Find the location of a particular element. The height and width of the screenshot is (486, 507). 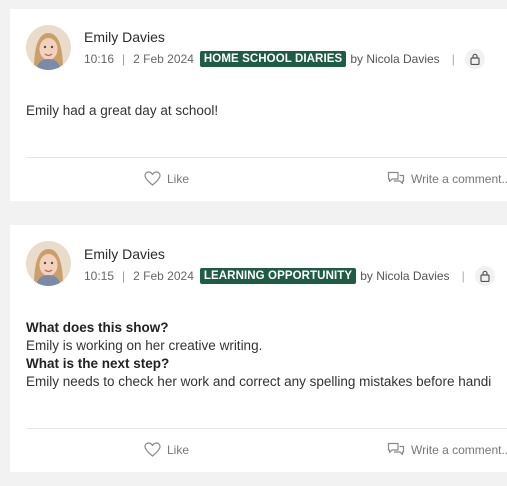

question-heading: What is the next step? is located at coordinates (98, 363).